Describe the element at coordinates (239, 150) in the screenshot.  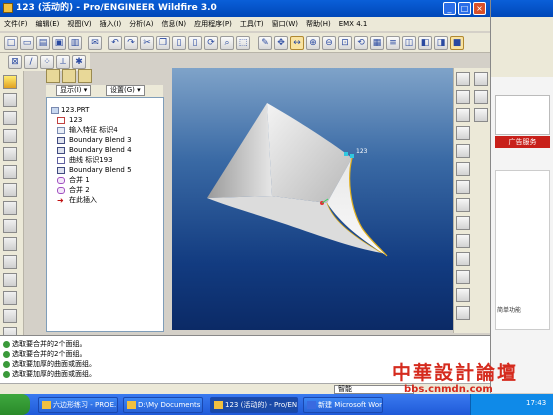
I see `surface-patch-left` at that location.